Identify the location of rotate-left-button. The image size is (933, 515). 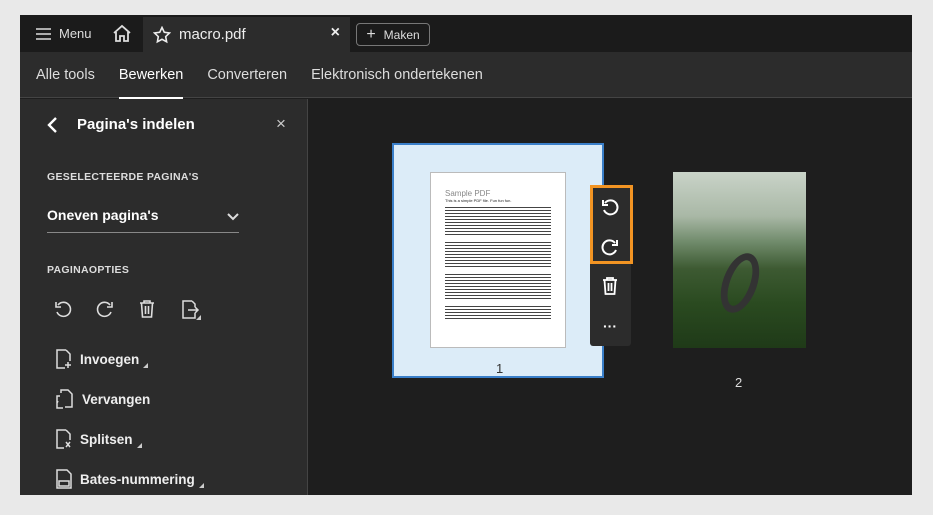
(610, 207).